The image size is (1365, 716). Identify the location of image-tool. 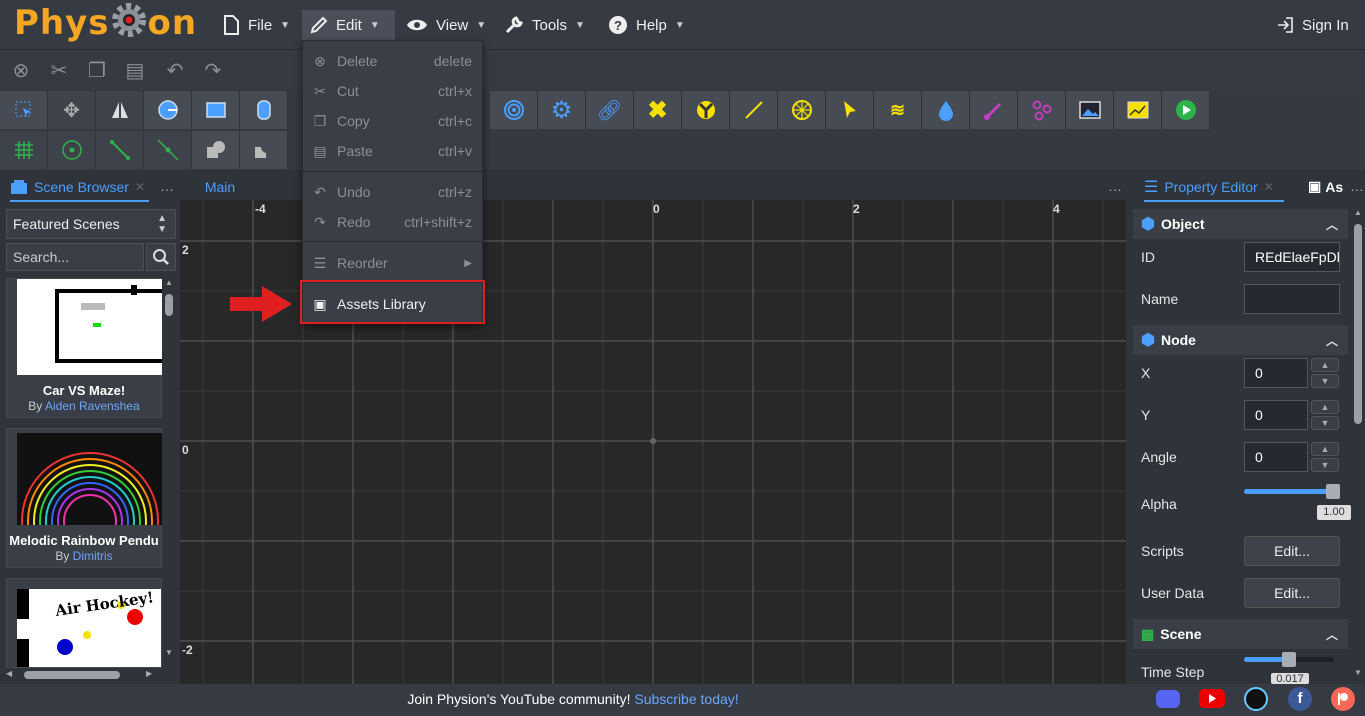
(1090, 110).